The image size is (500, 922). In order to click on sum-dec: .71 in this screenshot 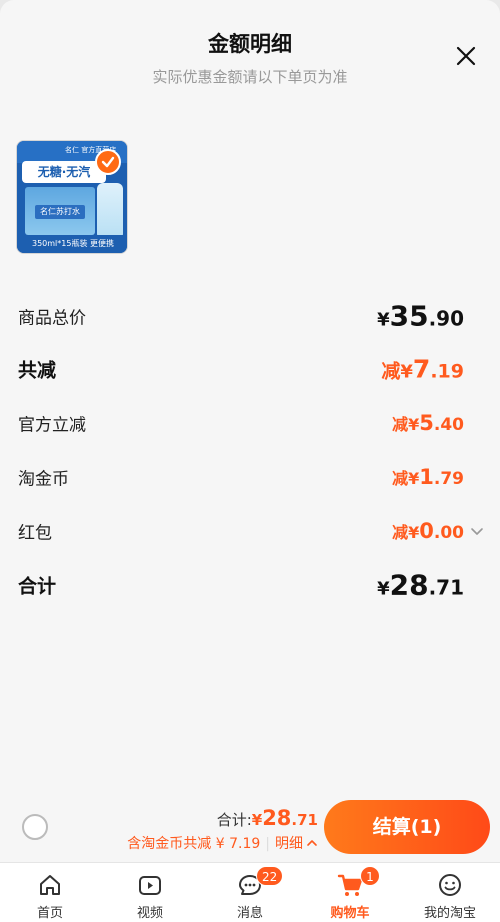, I will do `click(304, 820)`.